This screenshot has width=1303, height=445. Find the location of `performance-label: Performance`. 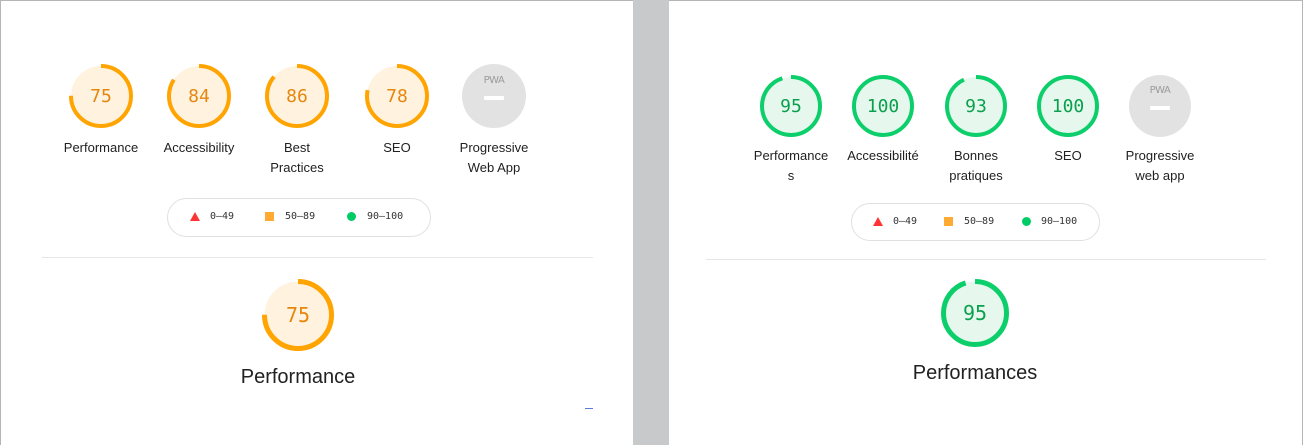

performance-label: Performance is located at coordinates (101, 147).